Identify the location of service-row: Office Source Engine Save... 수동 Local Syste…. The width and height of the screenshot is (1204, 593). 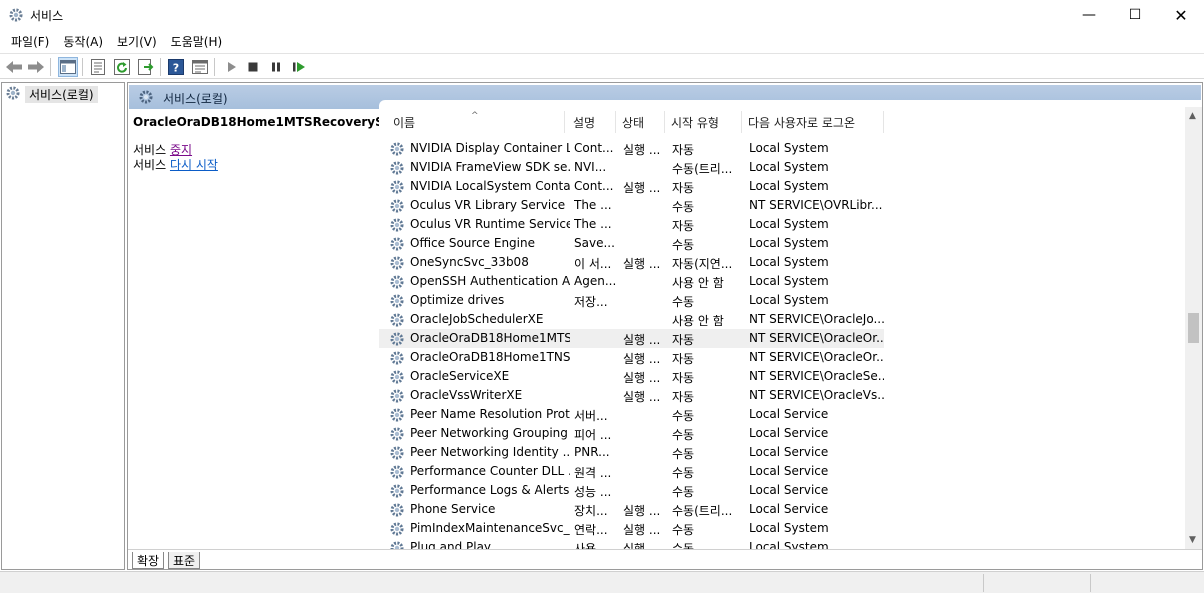
(631, 243).